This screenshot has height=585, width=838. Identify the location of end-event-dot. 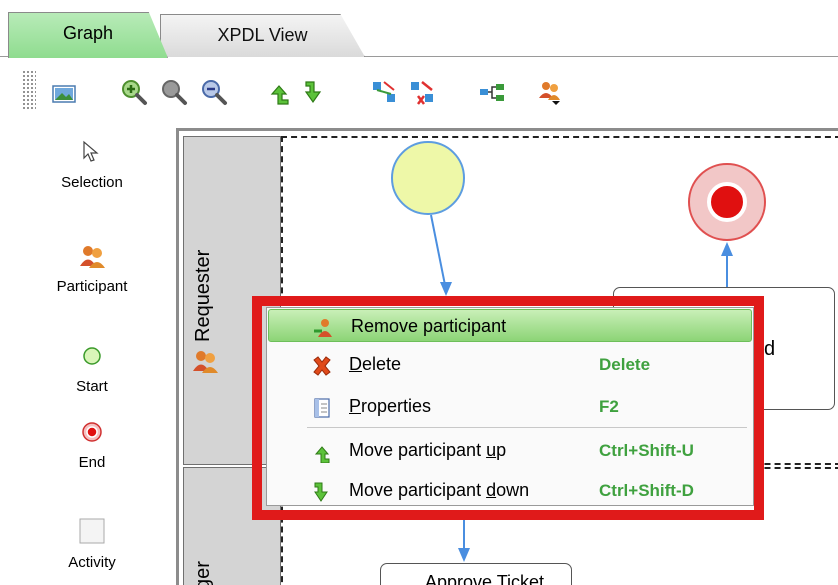
(727, 202).